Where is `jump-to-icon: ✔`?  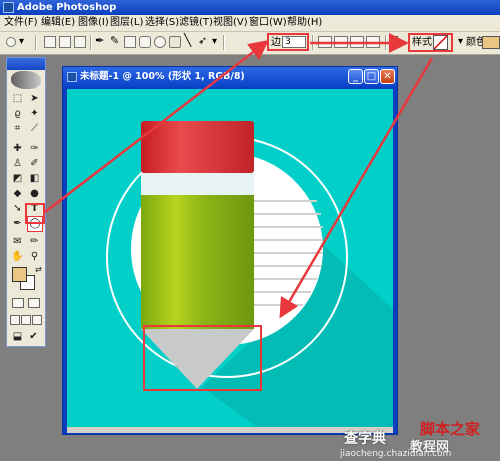 jump-to-icon: ✔ is located at coordinates (33, 336).